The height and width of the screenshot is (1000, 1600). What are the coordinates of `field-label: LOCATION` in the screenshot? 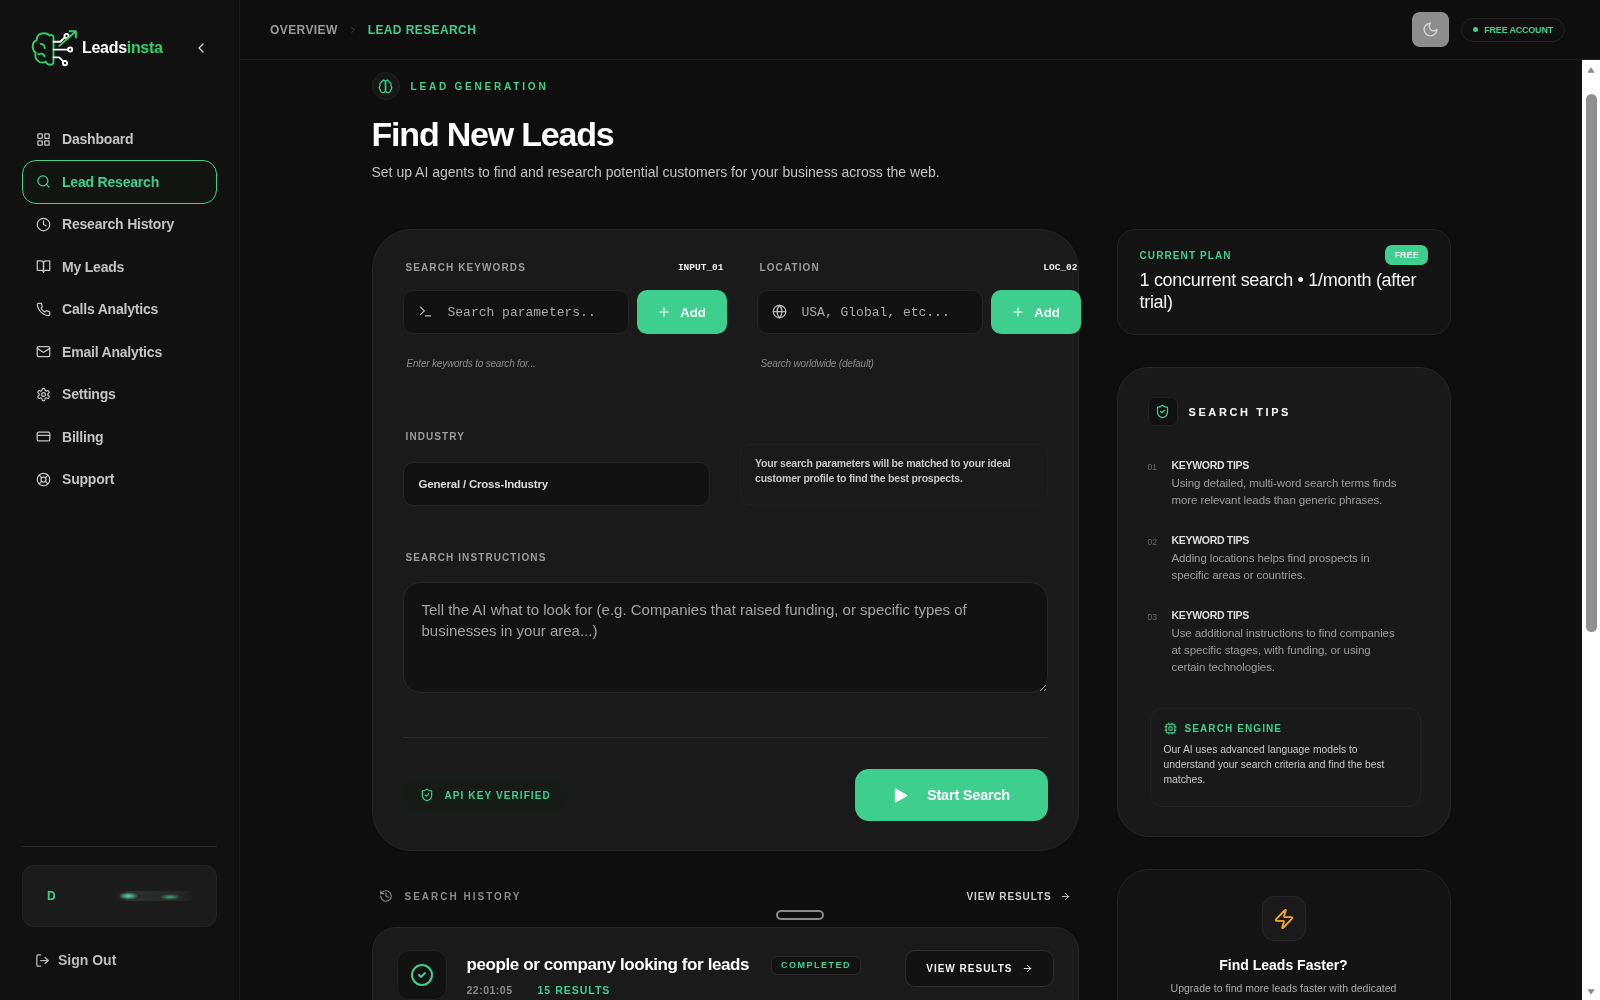 It's located at (789, 267).